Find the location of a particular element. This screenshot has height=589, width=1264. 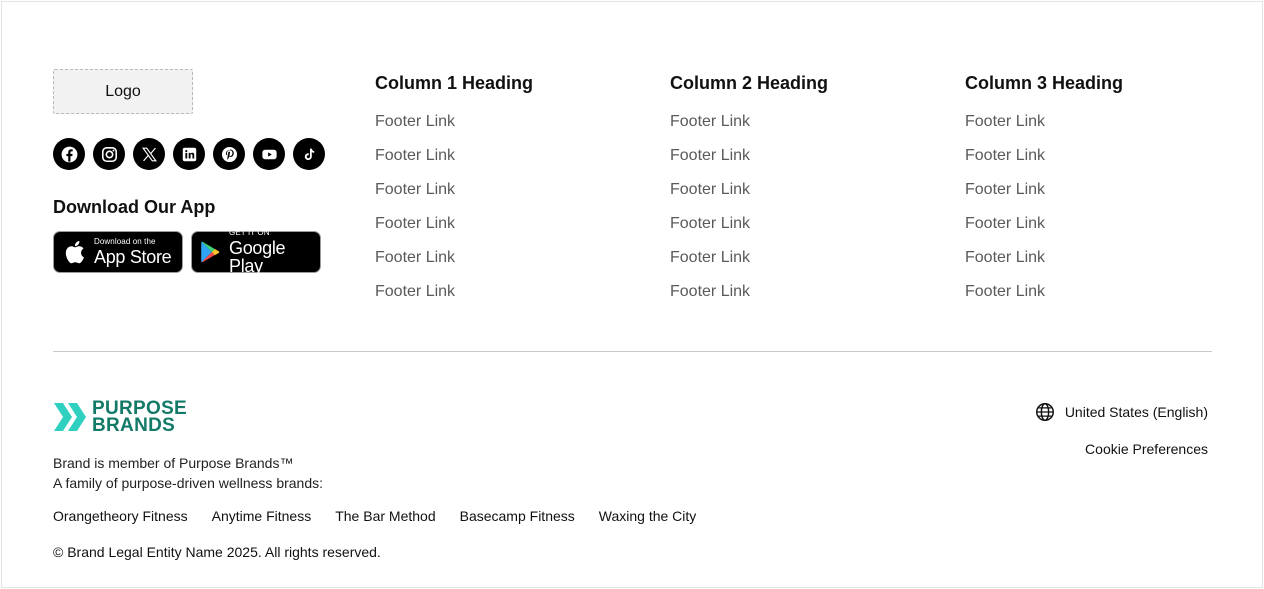

cookie-preferences-link: Cookie Preferences is located at coordinates (1146, 449).